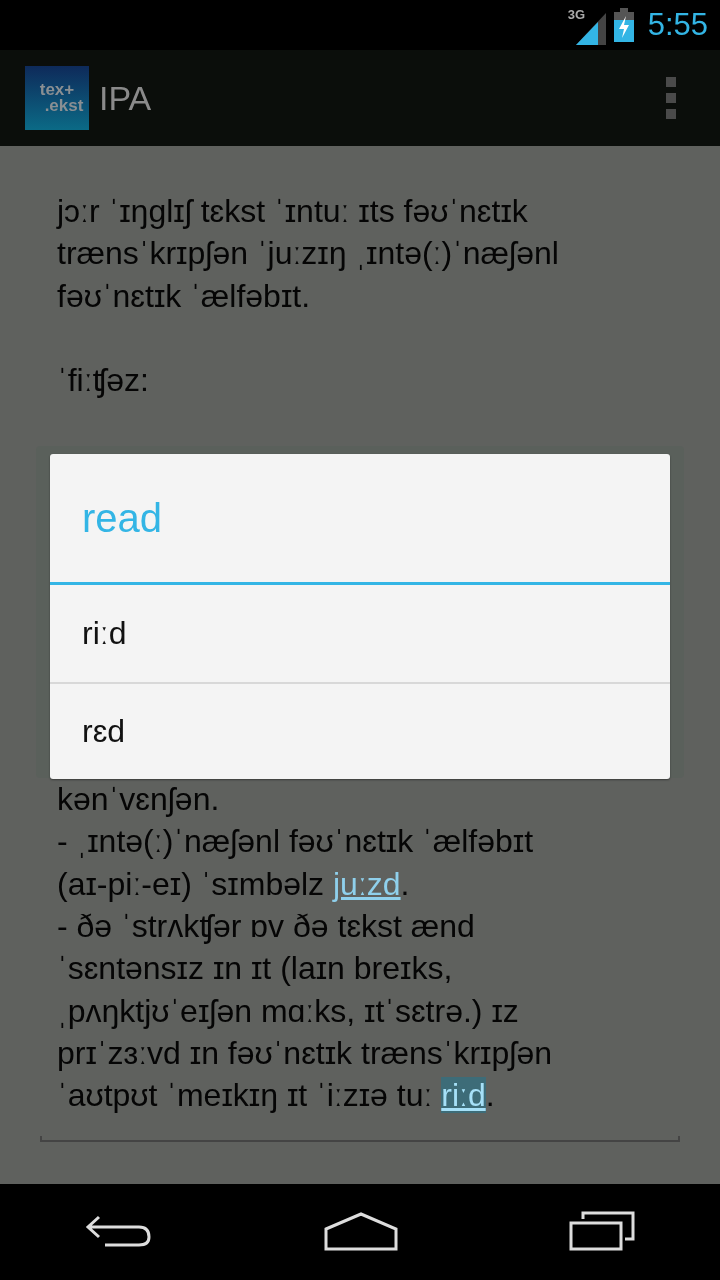 The height and width of the screenshot is (1280, 720). What do you see at coordinates (276, 1096) in the screenshot?
I see `text-line: ˈaʊtpʊt ˈmeɪkɪŋ ɪt ˈiːzɪə tuː riːd.` at bounding box center [276, 1096].